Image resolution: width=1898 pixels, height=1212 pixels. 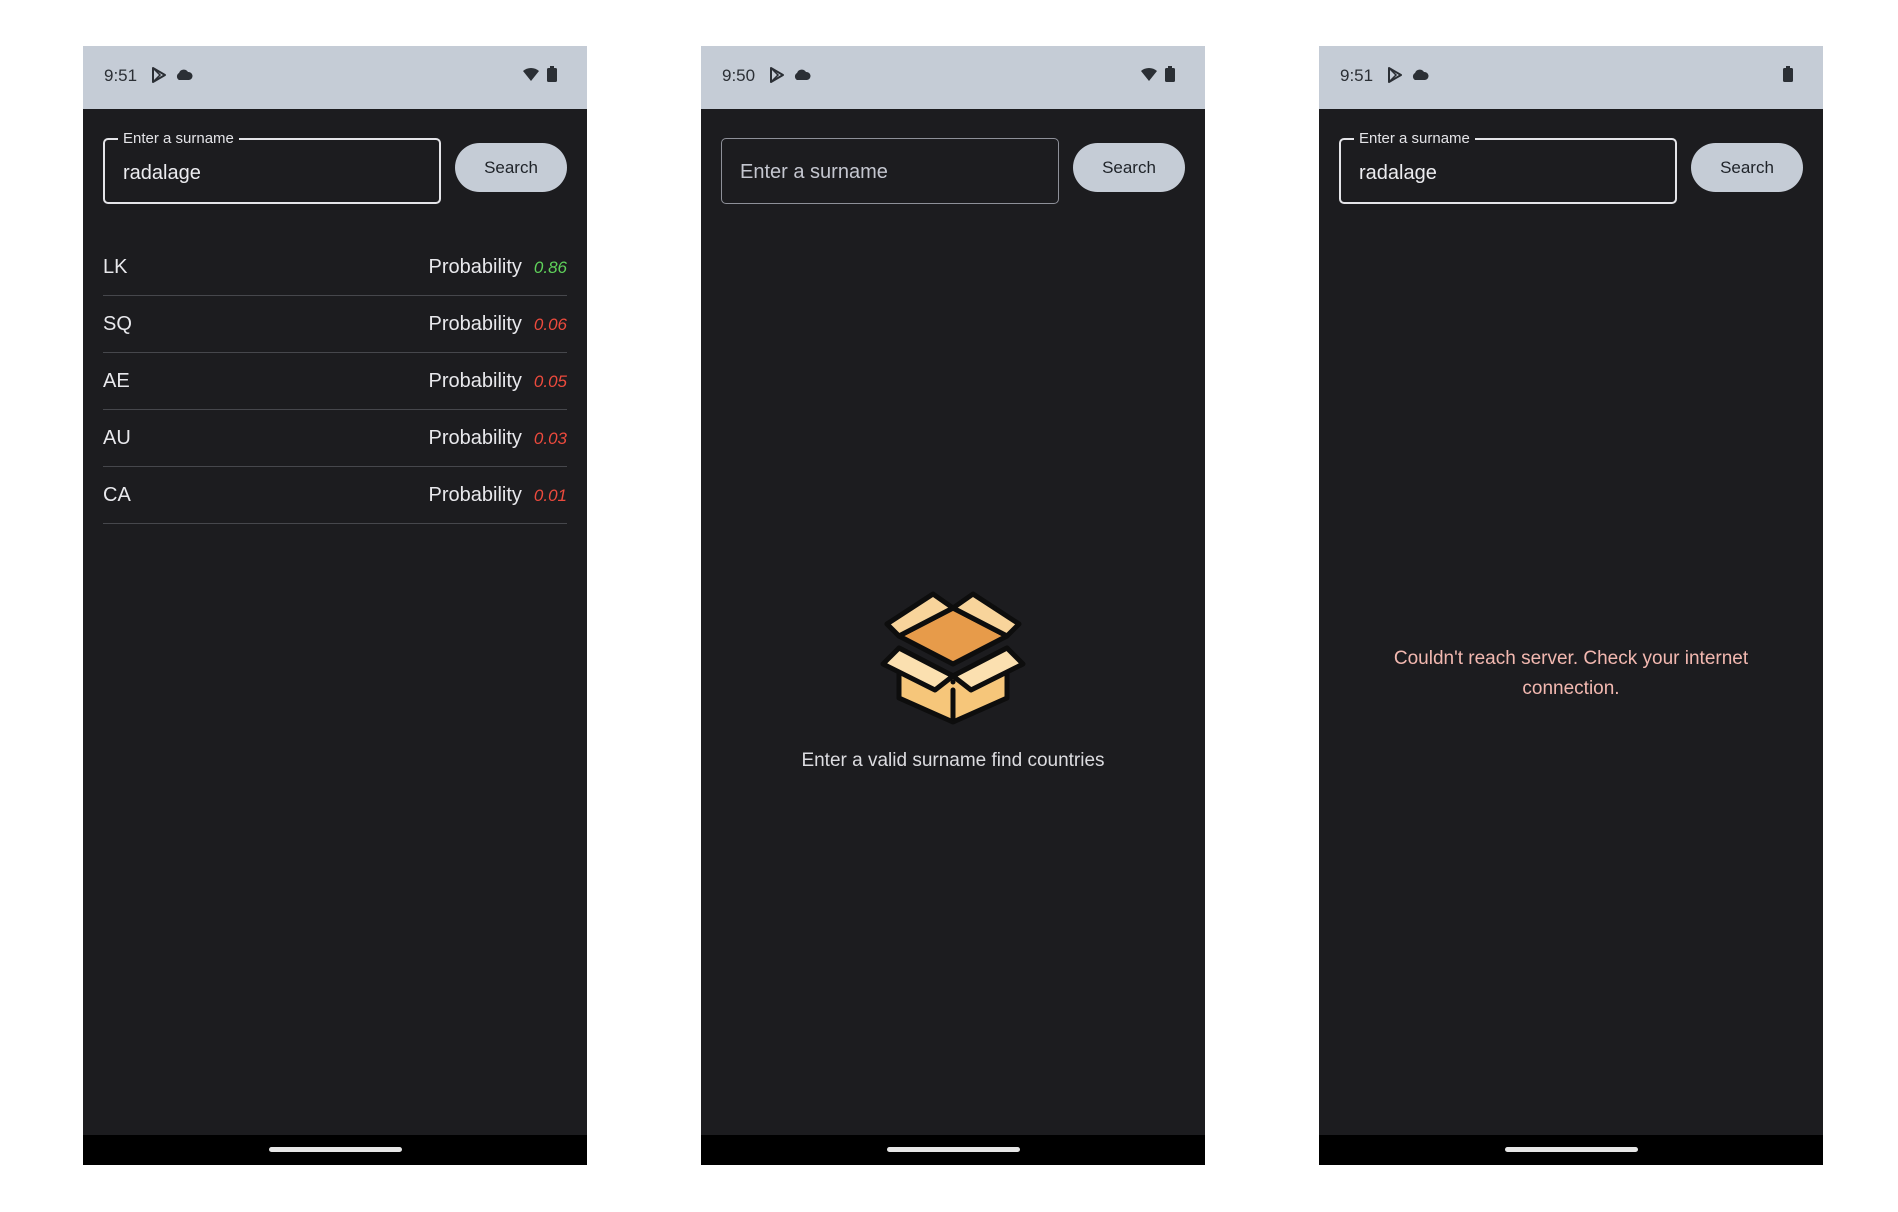 I want to click on probability-value: 0.05, so click(x=550, y=381).